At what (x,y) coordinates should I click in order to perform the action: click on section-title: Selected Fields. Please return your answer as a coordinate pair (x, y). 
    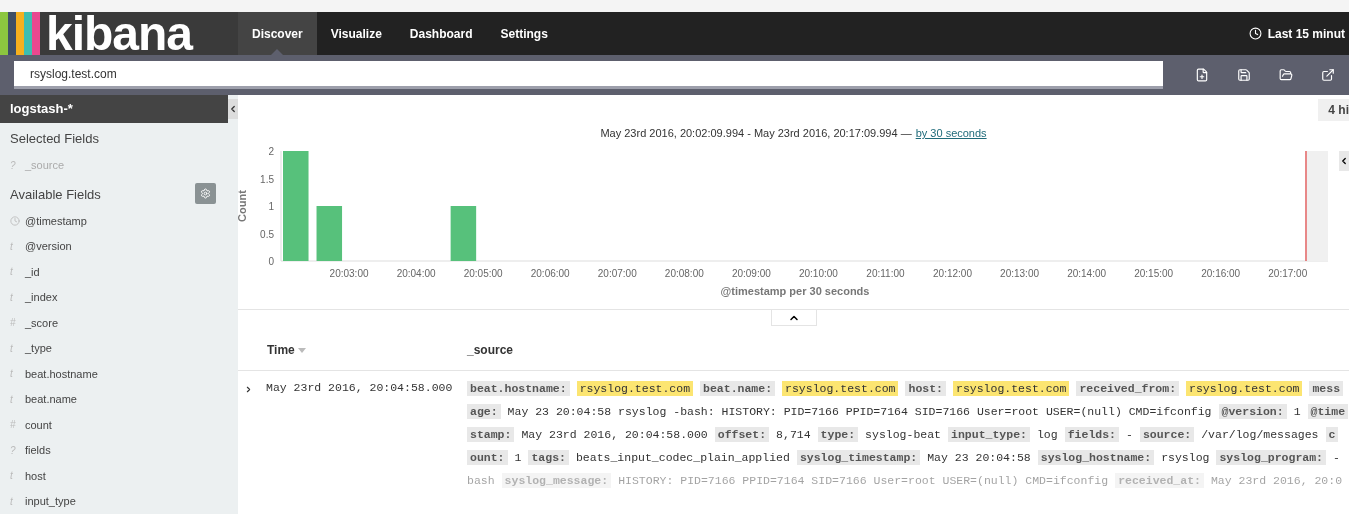
    Looking at the image, I should click on (54, 139).